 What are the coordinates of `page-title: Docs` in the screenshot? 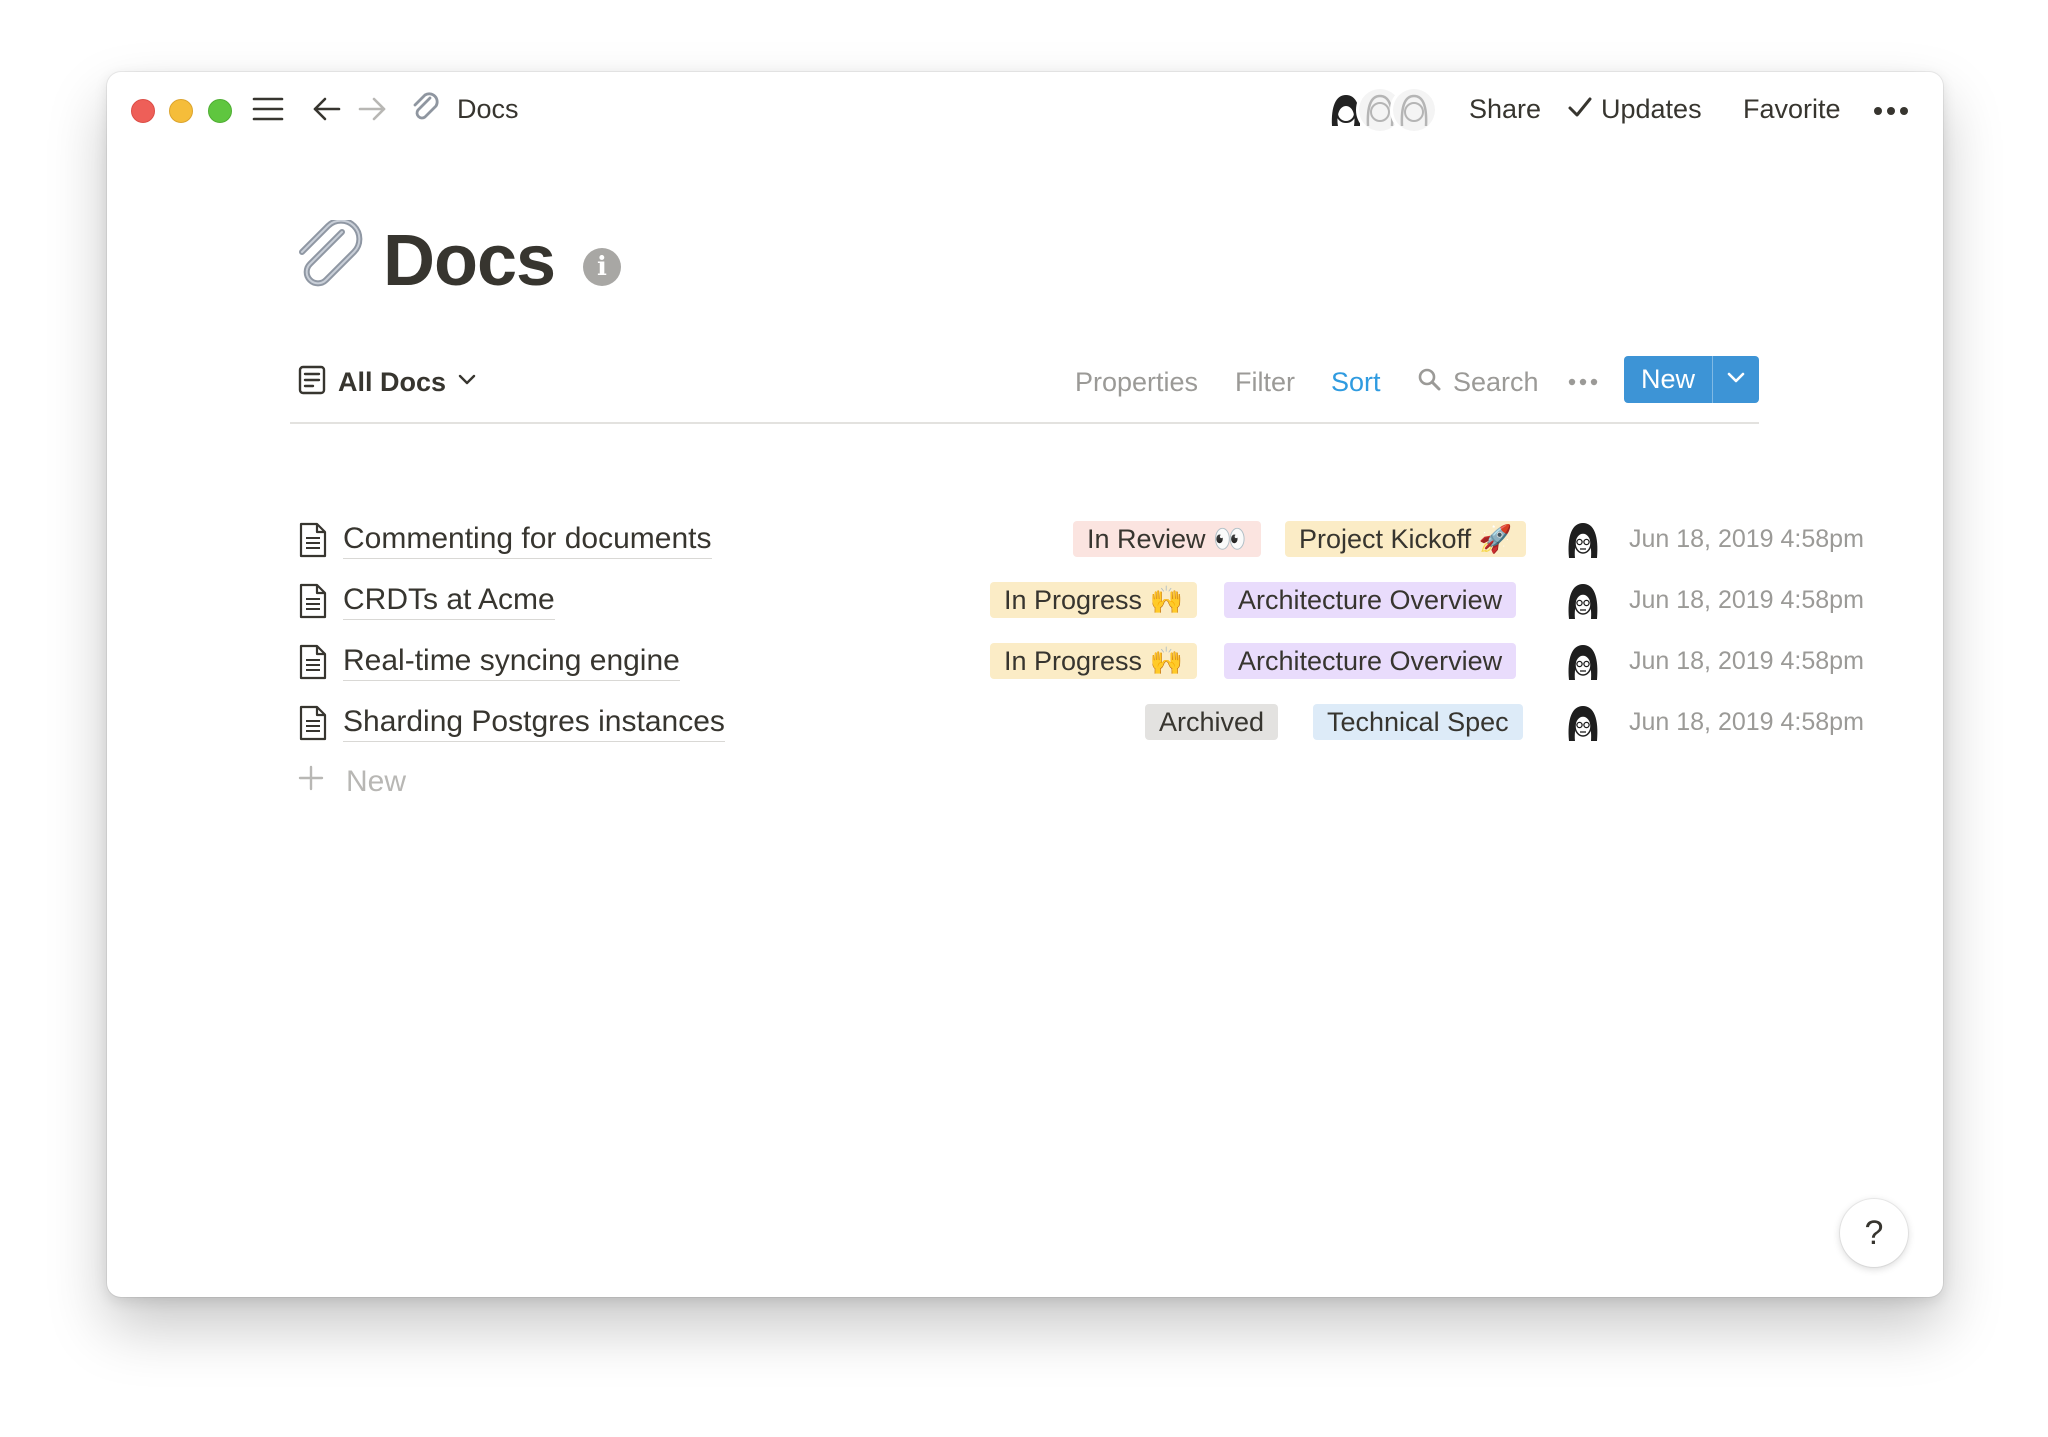 It's located at (469, 261).